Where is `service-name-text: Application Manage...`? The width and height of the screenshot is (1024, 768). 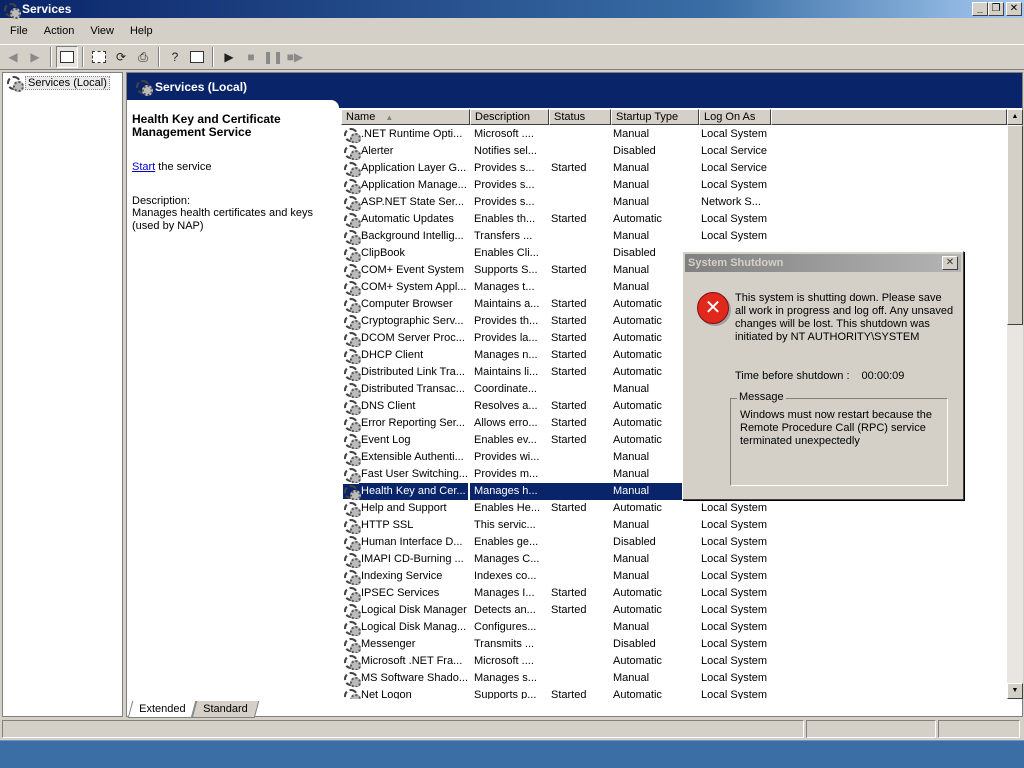
service-name-text: Application Manage... is located at coordinates (414, 185).